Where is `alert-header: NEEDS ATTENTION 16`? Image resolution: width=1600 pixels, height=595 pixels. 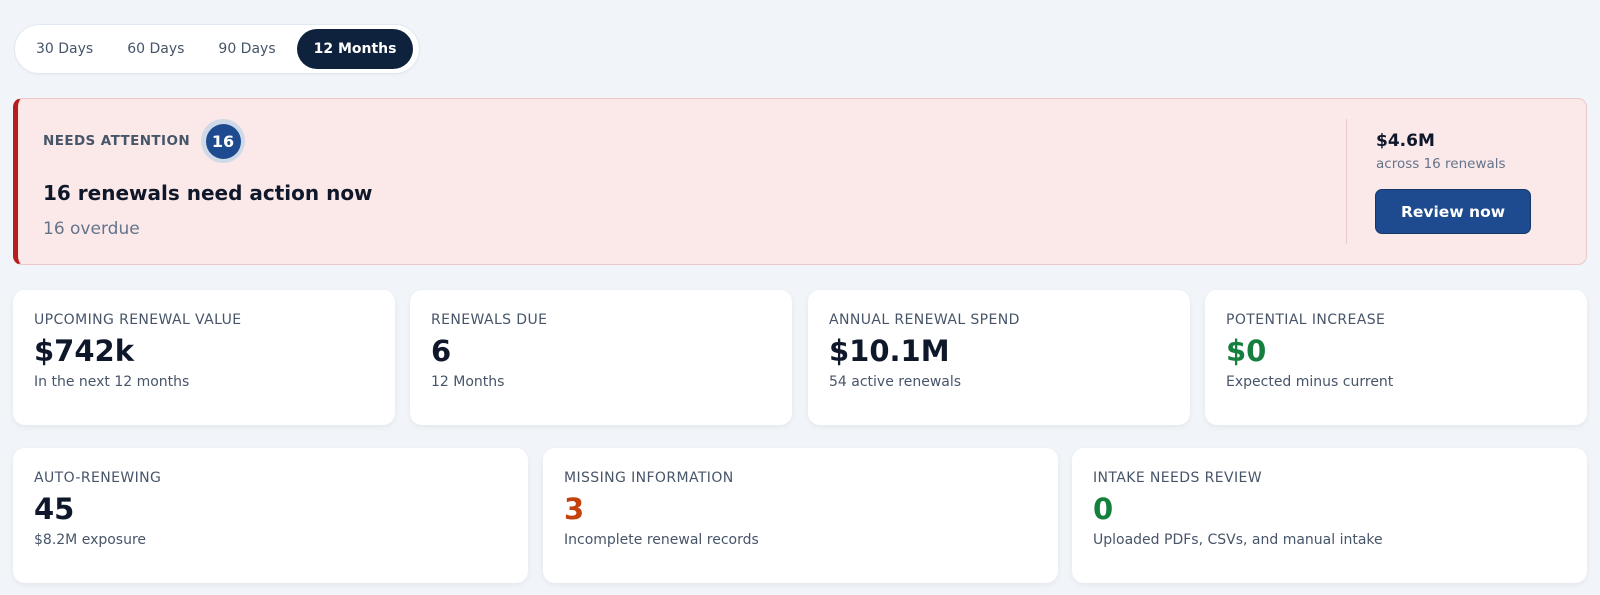 alert-header: NEEDS ATTENTION 16 is located at coordinates (144, 141).